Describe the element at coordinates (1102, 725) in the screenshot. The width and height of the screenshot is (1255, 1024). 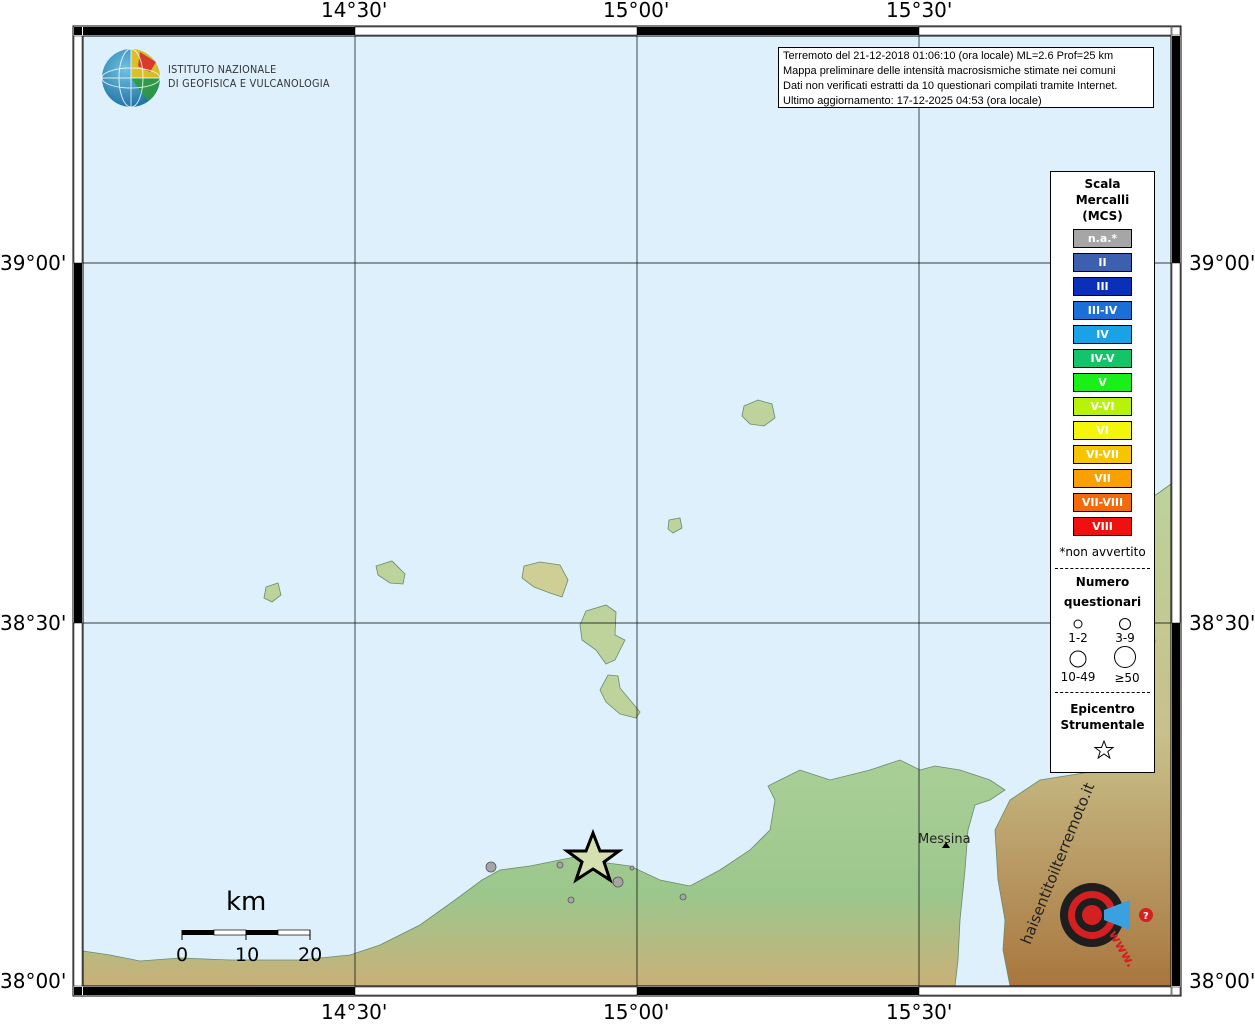
I see `epicenter-title-2: Strumentale` at that location.